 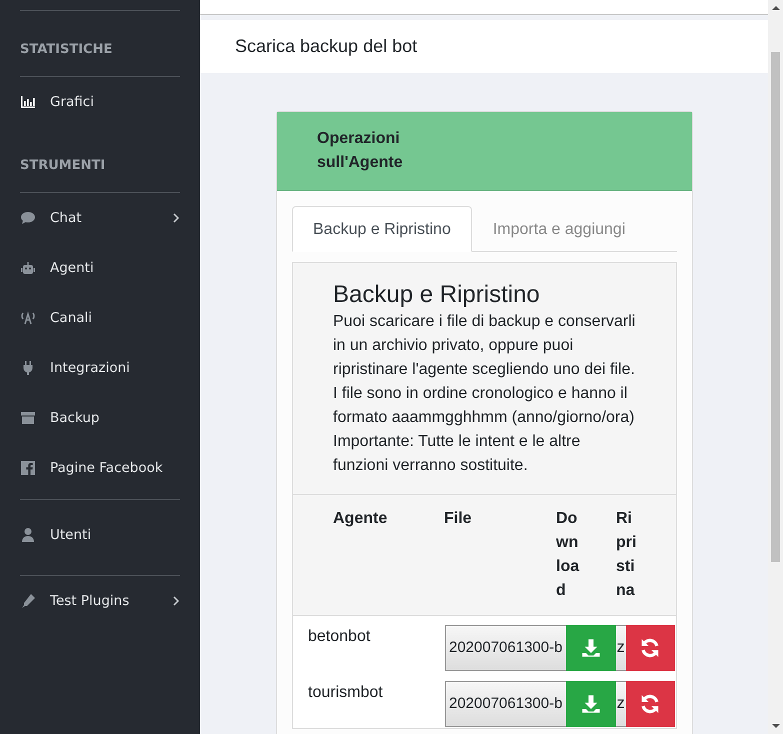 What do you see at coordinates (382, 229) in the screenshot?
I see `tab: Backup e Ripristino` at bounding box center [382, 229].